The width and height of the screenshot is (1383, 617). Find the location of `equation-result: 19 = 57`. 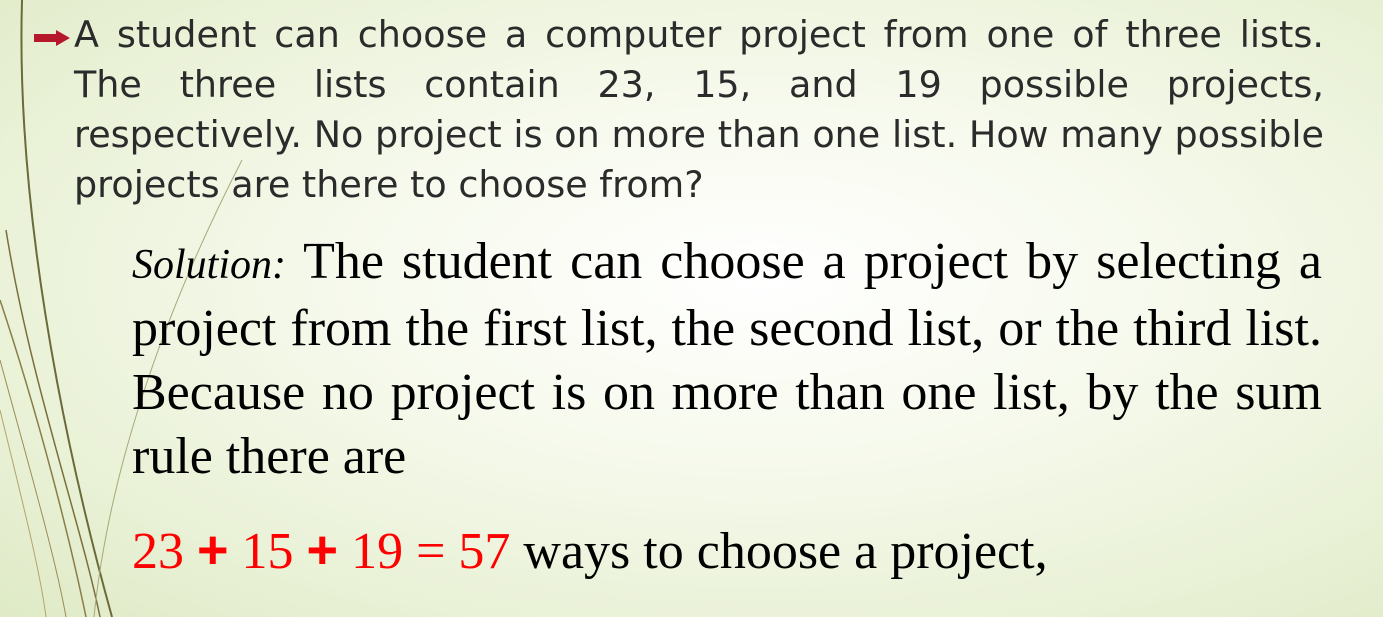

equation-result: 19 = 57 is located at coordinates (431, 551).